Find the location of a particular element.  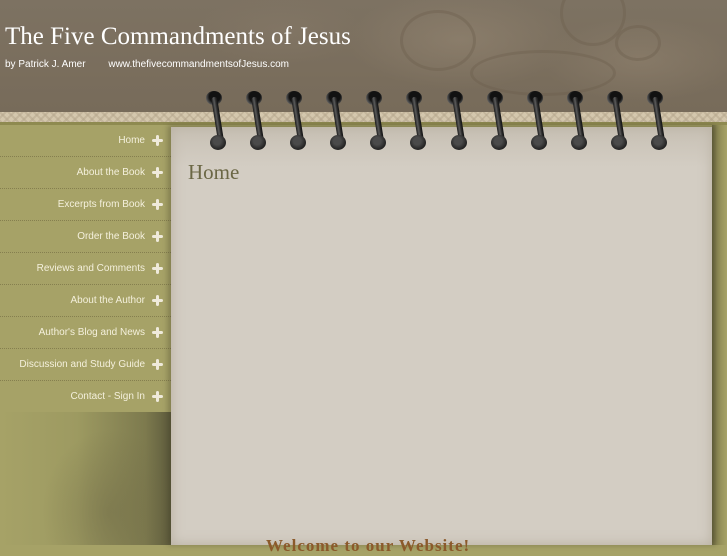

nav-label: Reviews and Comments is located at coordinates (90, 268).